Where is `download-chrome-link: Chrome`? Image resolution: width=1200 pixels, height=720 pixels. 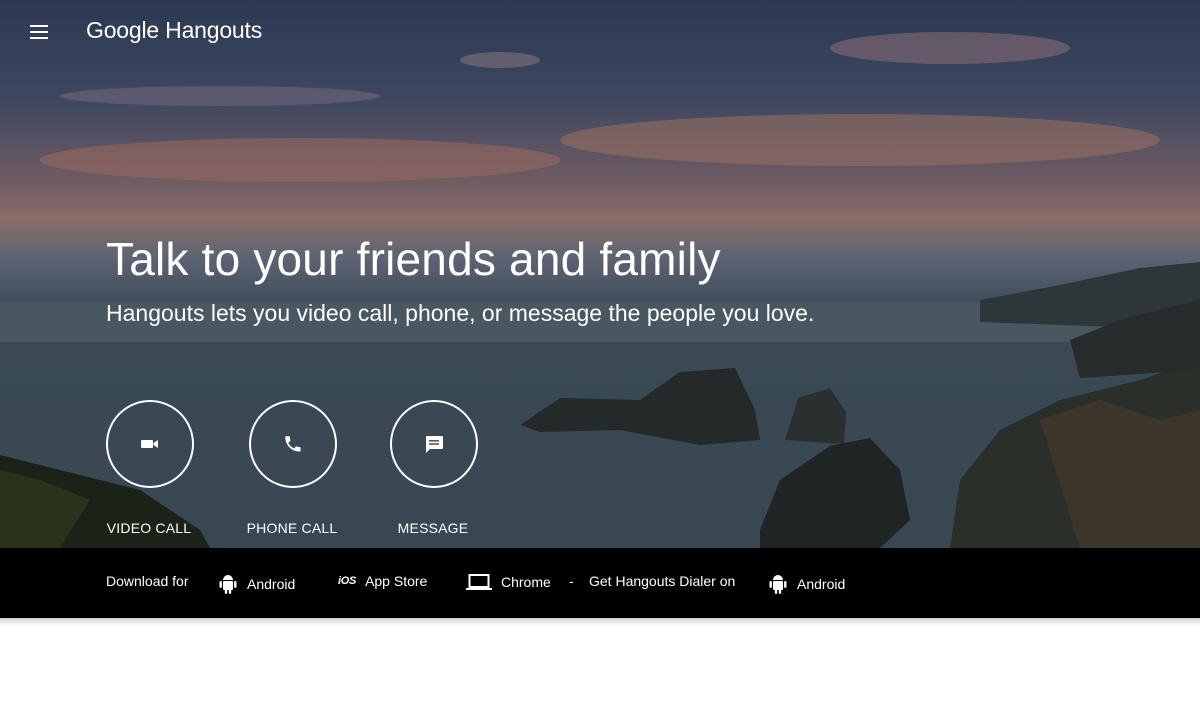 download-chrome-link: Chrome is located at coordinates (508, 582).